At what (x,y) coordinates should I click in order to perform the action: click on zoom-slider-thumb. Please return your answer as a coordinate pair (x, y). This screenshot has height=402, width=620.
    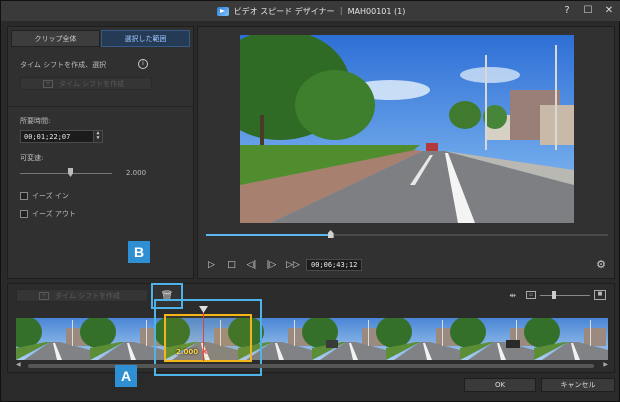
    Looking at the image, I should click on (554, 294).